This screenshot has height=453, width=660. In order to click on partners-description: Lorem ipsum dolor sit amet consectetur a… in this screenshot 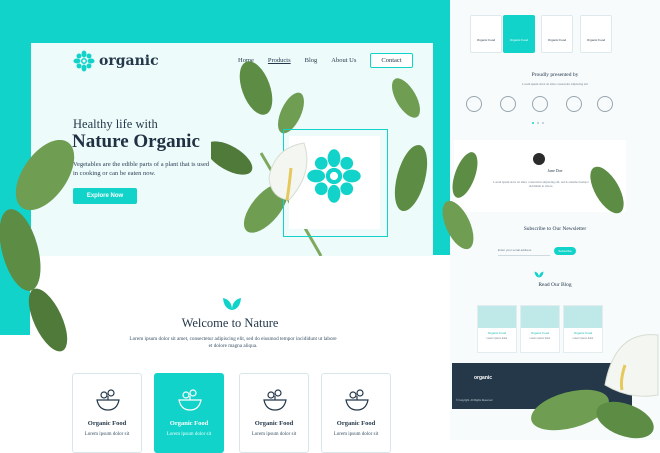, I will do `click(555, 84)`.